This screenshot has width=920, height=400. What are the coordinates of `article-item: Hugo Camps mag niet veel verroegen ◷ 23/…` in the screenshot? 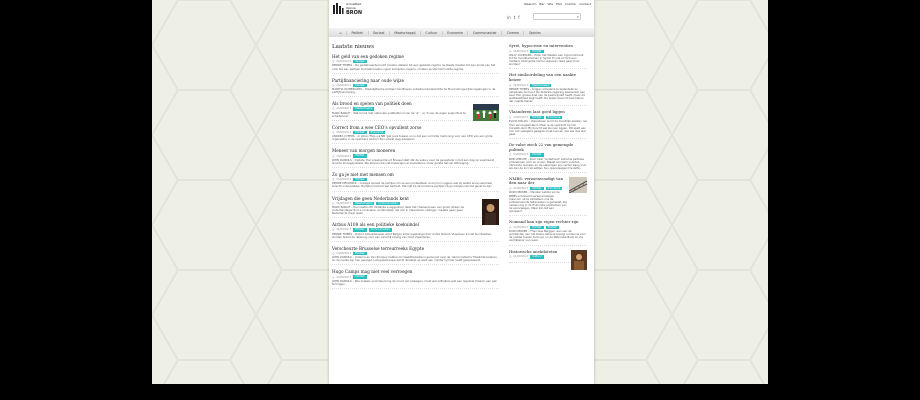 It's located at (415, 279).